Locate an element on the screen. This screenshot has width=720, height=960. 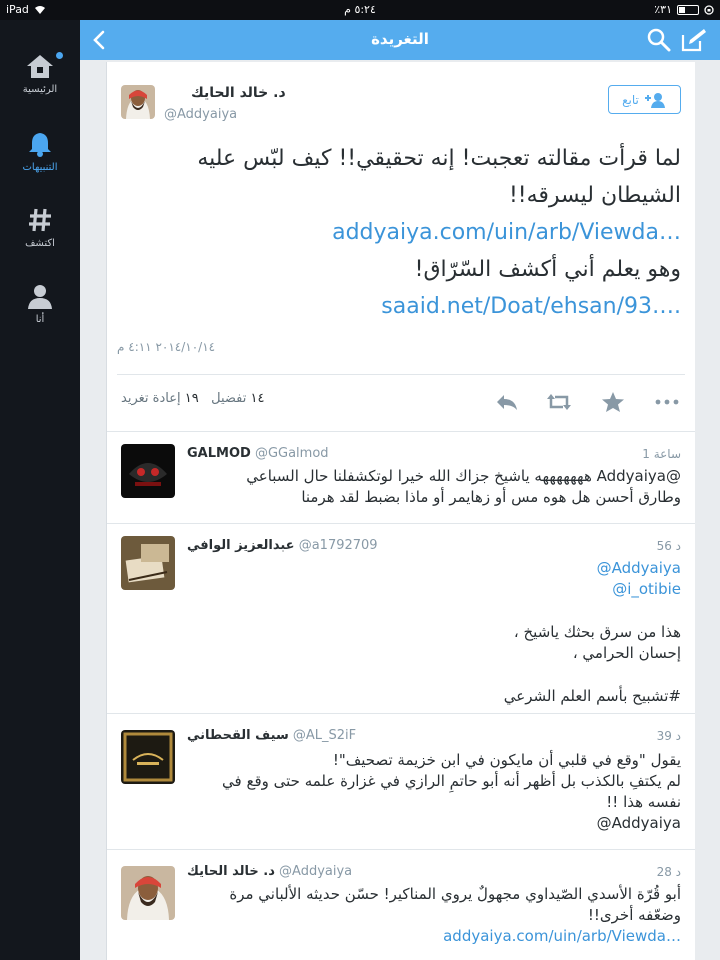
reply-icon is located at coordinates (507, 402).